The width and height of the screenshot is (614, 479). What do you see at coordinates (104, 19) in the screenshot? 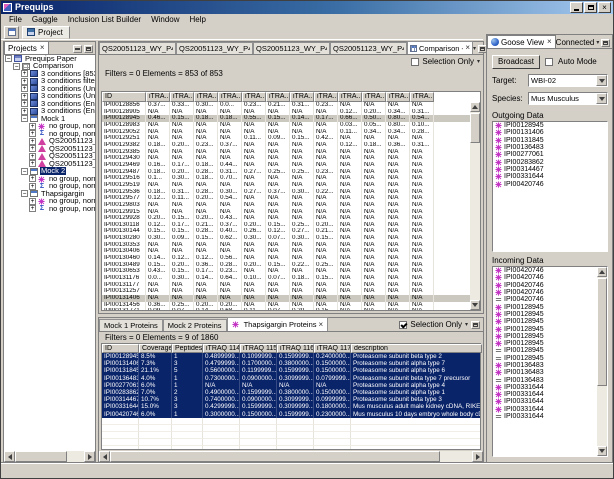
I see `menu-item-inclusion-list-builder: Inclusion List Builder` at bounding box center [104, 19].